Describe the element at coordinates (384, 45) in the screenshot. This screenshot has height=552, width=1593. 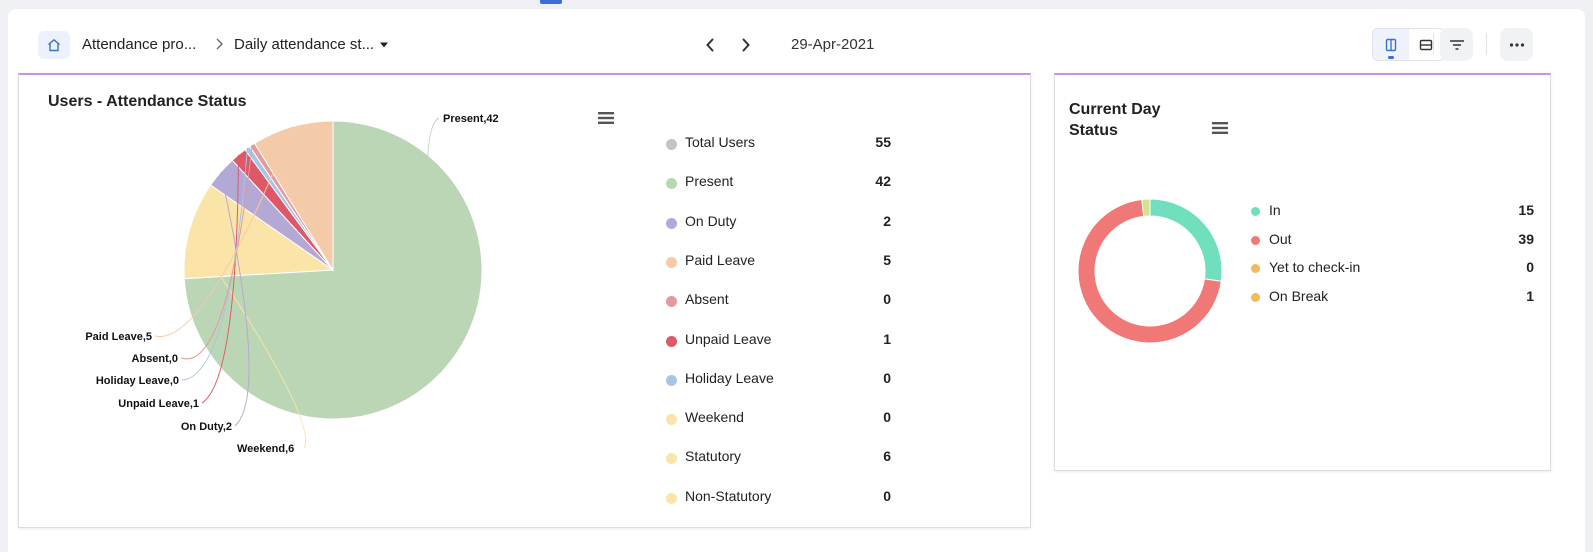
I see `caret-down-icon` at that location.